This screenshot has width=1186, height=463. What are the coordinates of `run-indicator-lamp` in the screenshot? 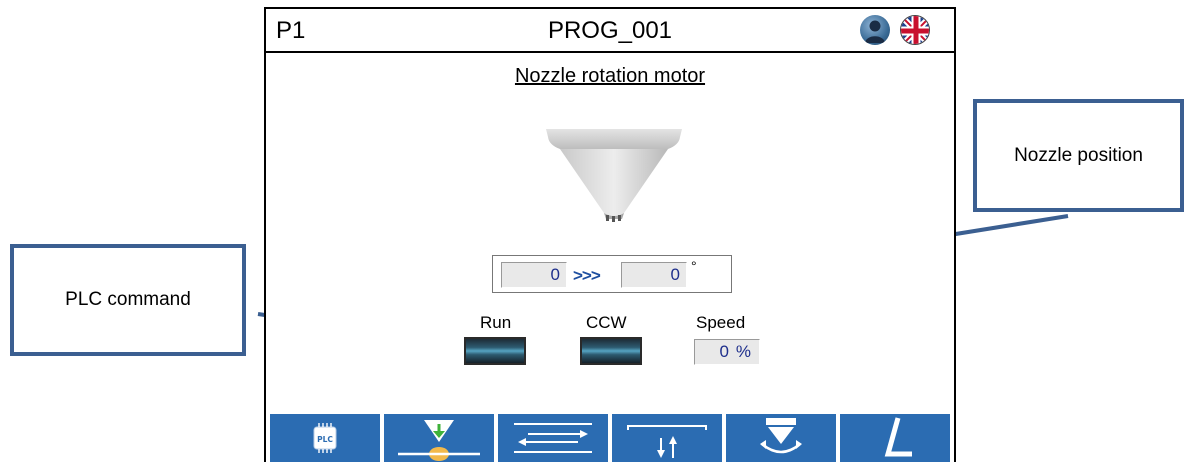 It's located at (495, 351).